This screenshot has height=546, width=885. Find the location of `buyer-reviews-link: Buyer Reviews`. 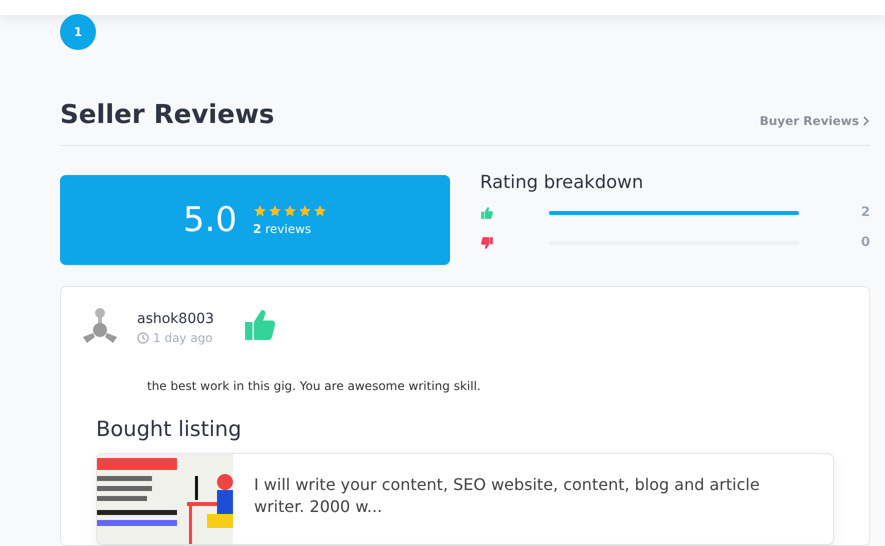

buyer-reviews-link: Buyer Reviews is located at coordinates (815, 121).